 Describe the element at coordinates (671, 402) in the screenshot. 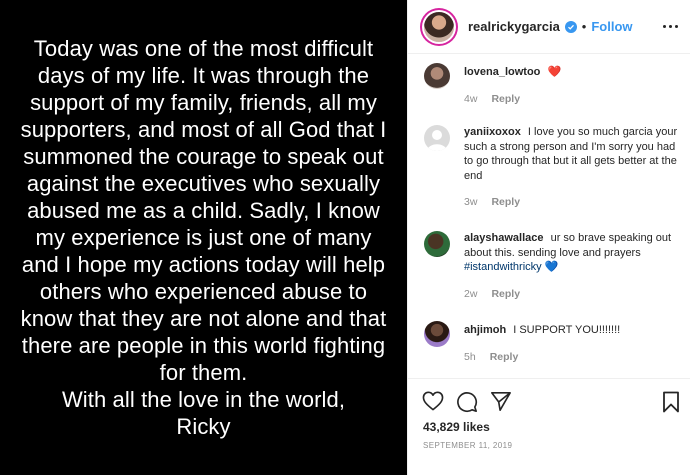

I see `bookmark-icon` at that location.